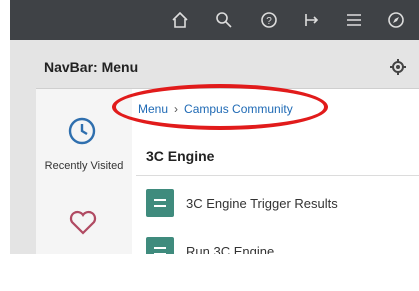 This screenshot has width=419, height=291. Describe the element at coordinates (84, 166) in the screenshot. I see `recently-visited-label: Recently Visited` at that location.